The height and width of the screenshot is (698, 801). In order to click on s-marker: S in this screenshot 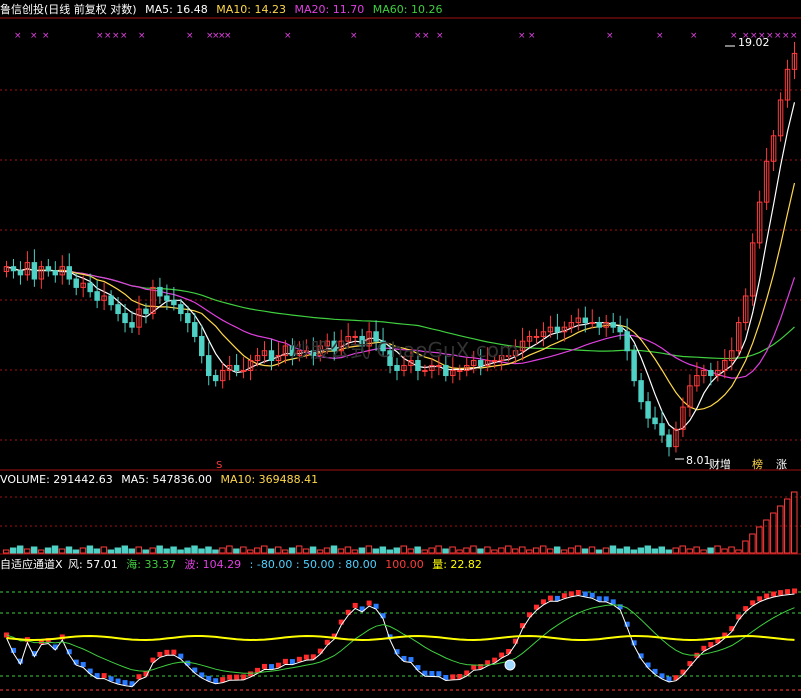, I will do `click(219, 465)`.